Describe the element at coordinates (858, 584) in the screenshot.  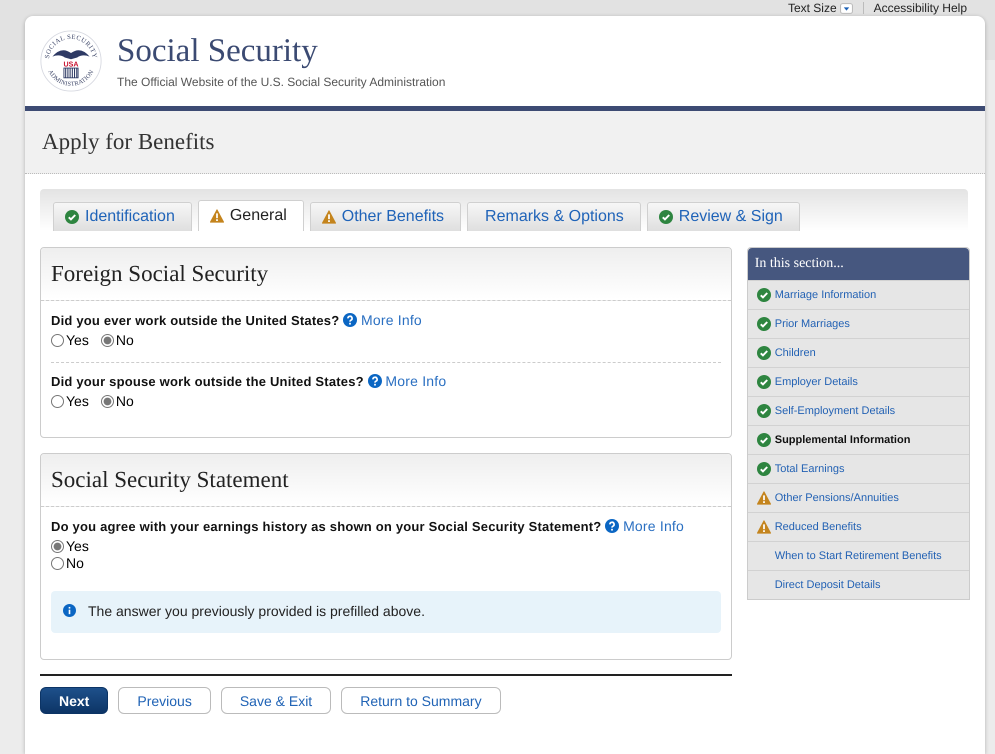
I see `section-nav-item: Direct Deposit Details` at that location.